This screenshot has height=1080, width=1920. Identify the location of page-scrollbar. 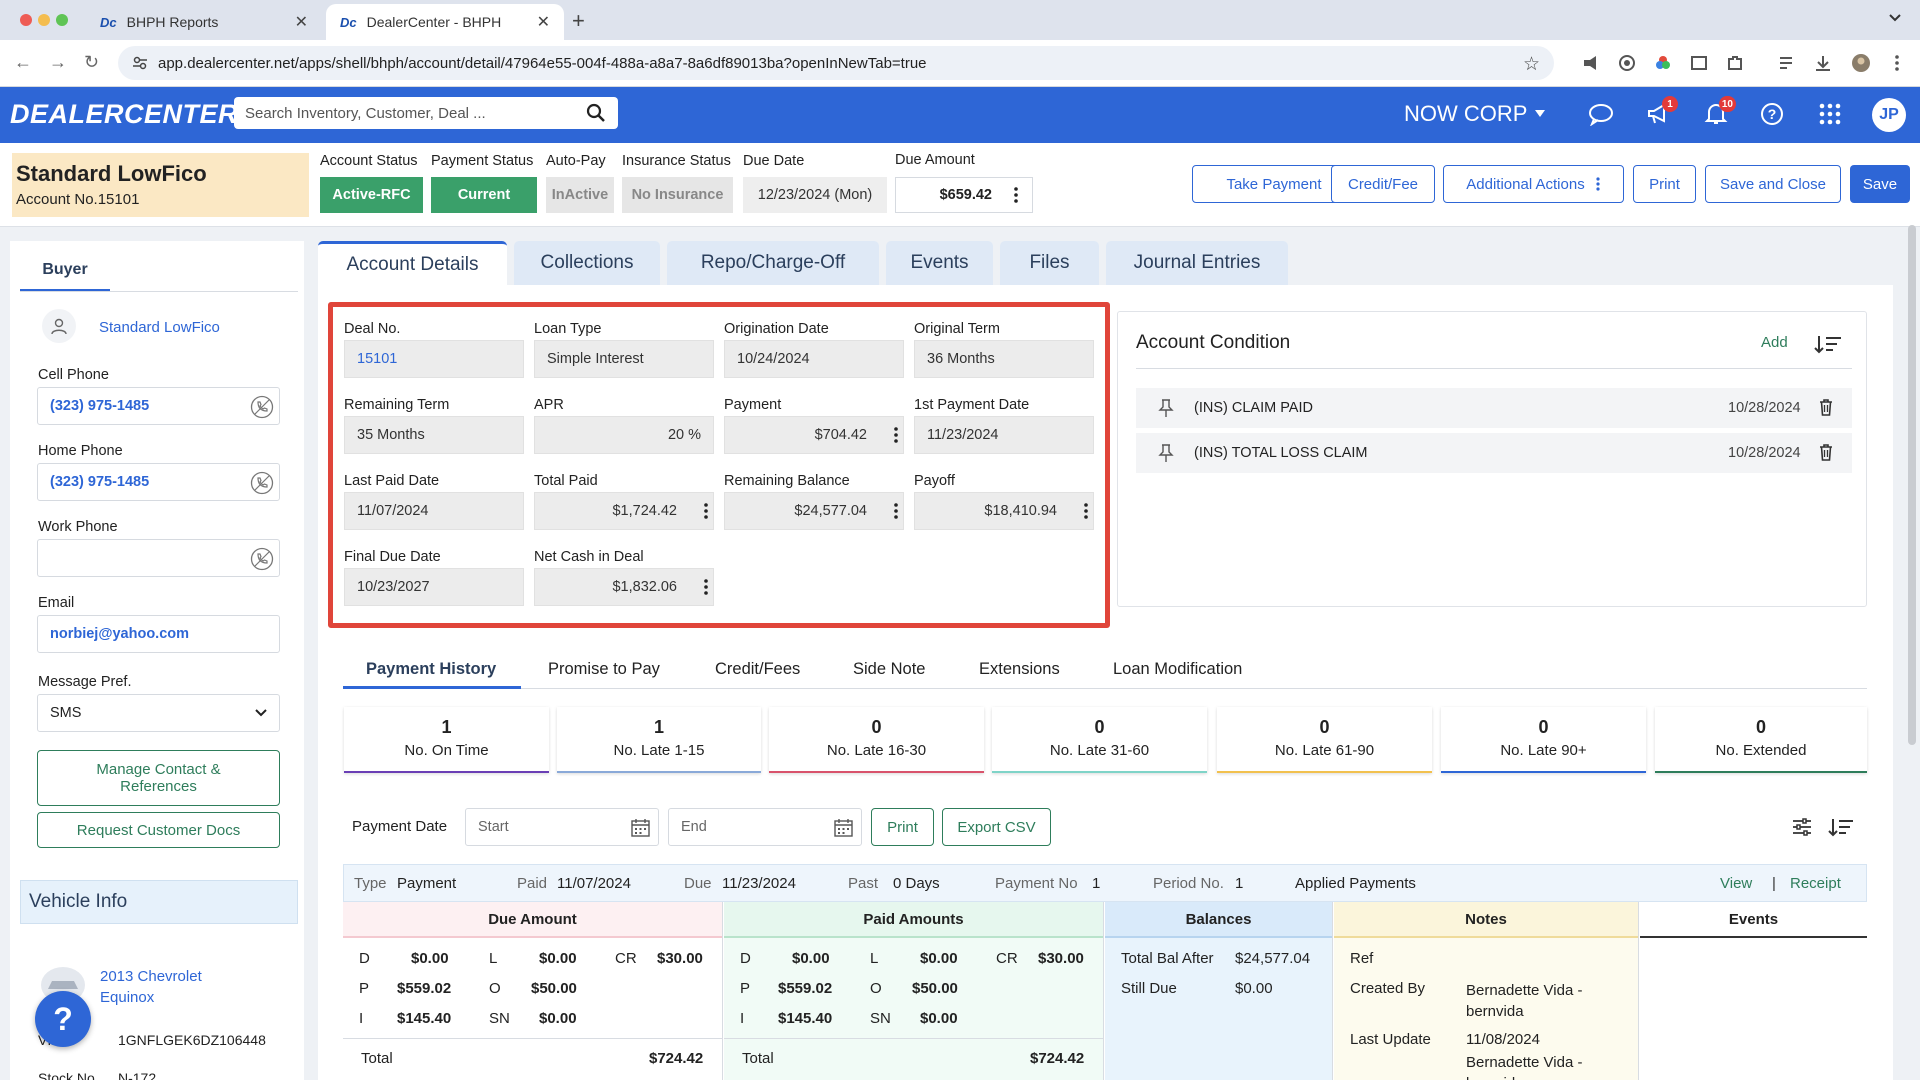
(1912, 485).